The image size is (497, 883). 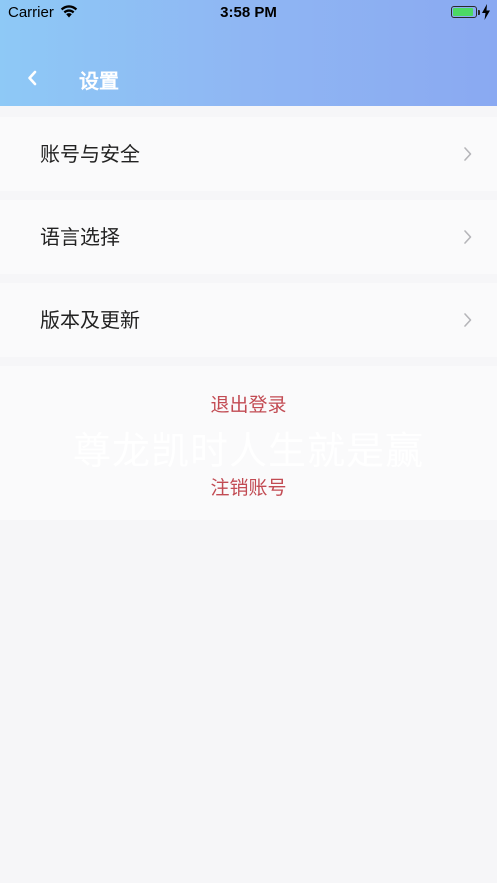 What do you see at coordinates (248, 451) in the screenshot?
I see `watermark-text: 尊龙凯时人生就是赢` at bounding box center [248, 451].